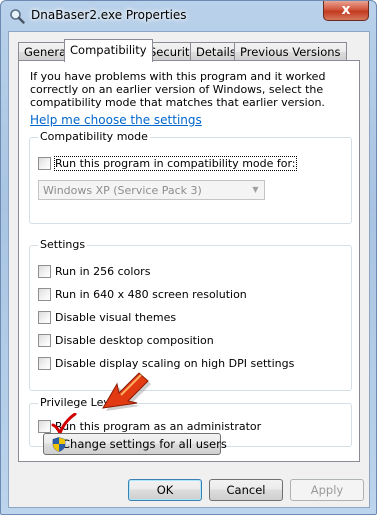 The image size is (377, 515). Describe the element at coordinates (108, 50) in the screenshot. I see `tab-compatibility: Compatibility` at that location.